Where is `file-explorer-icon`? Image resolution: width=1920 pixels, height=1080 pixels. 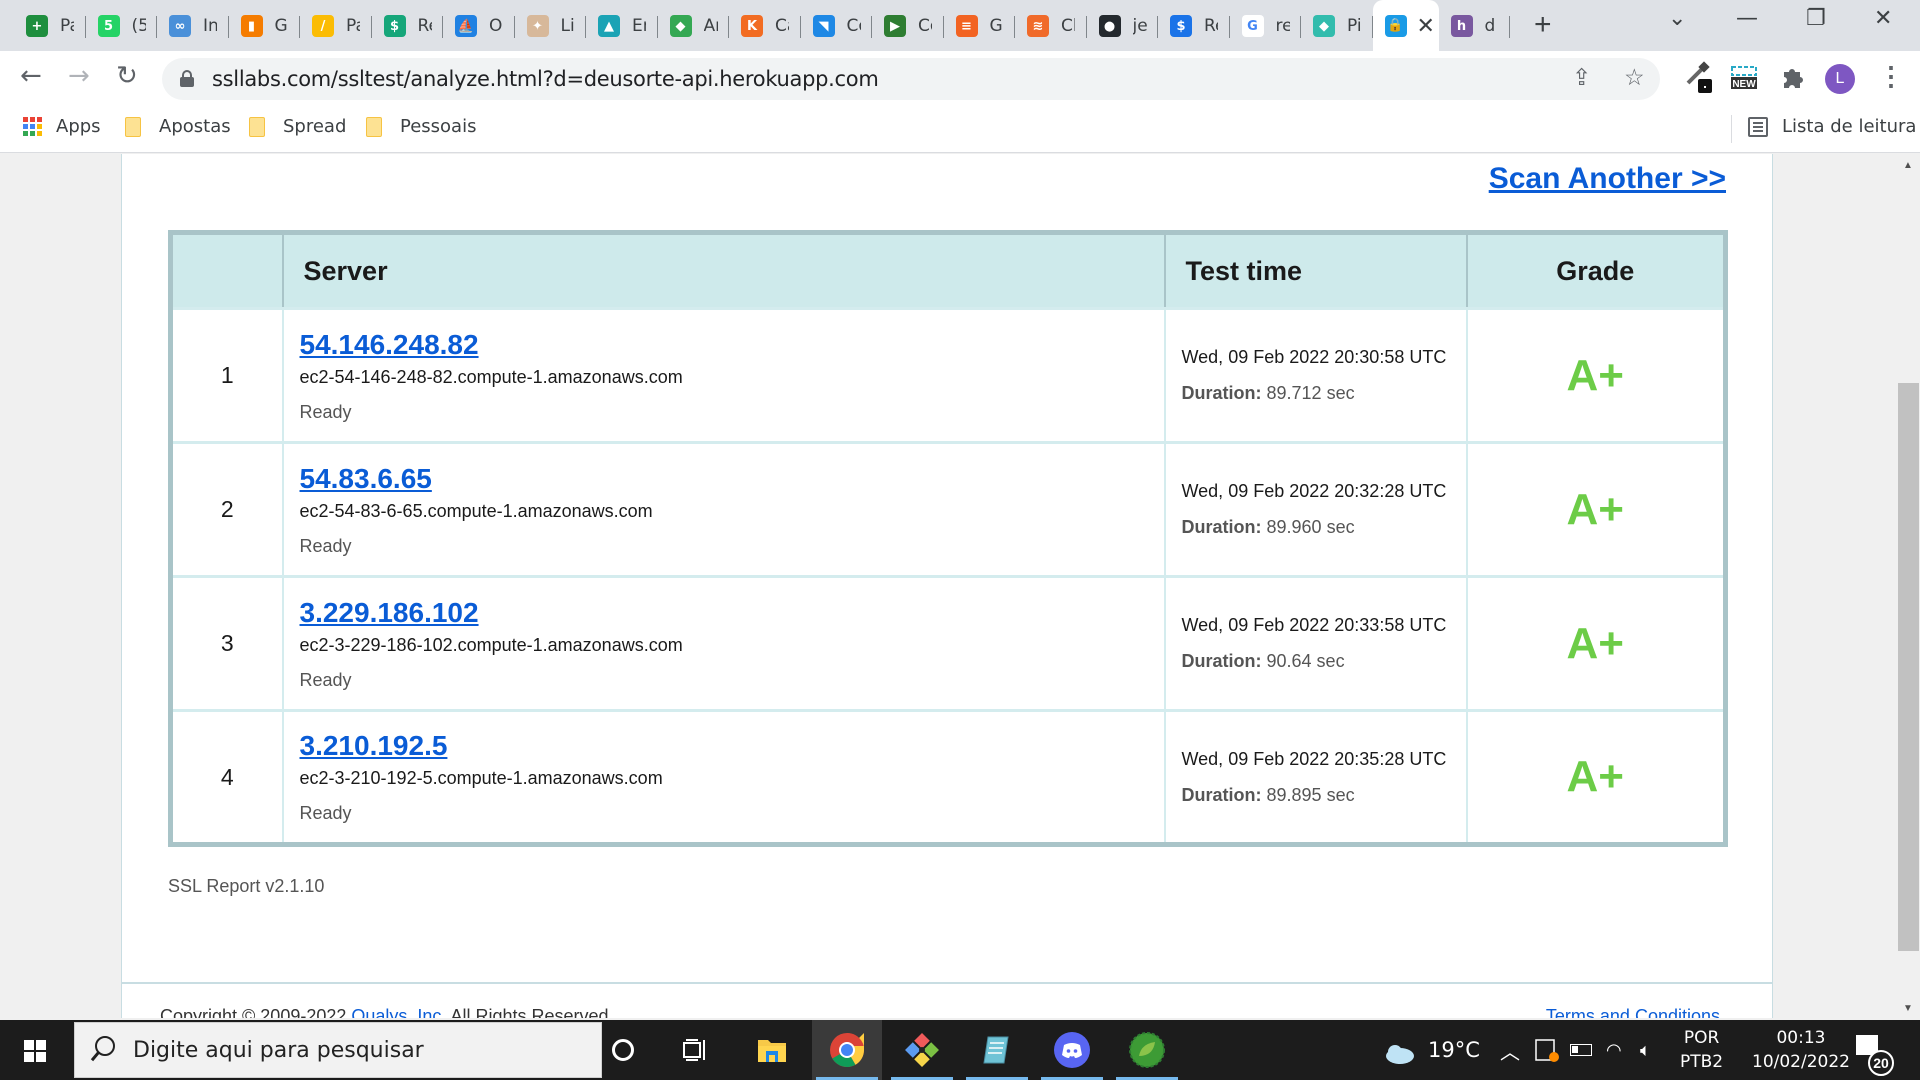
file-explorer-icon is located at coordinates (772, 1050).